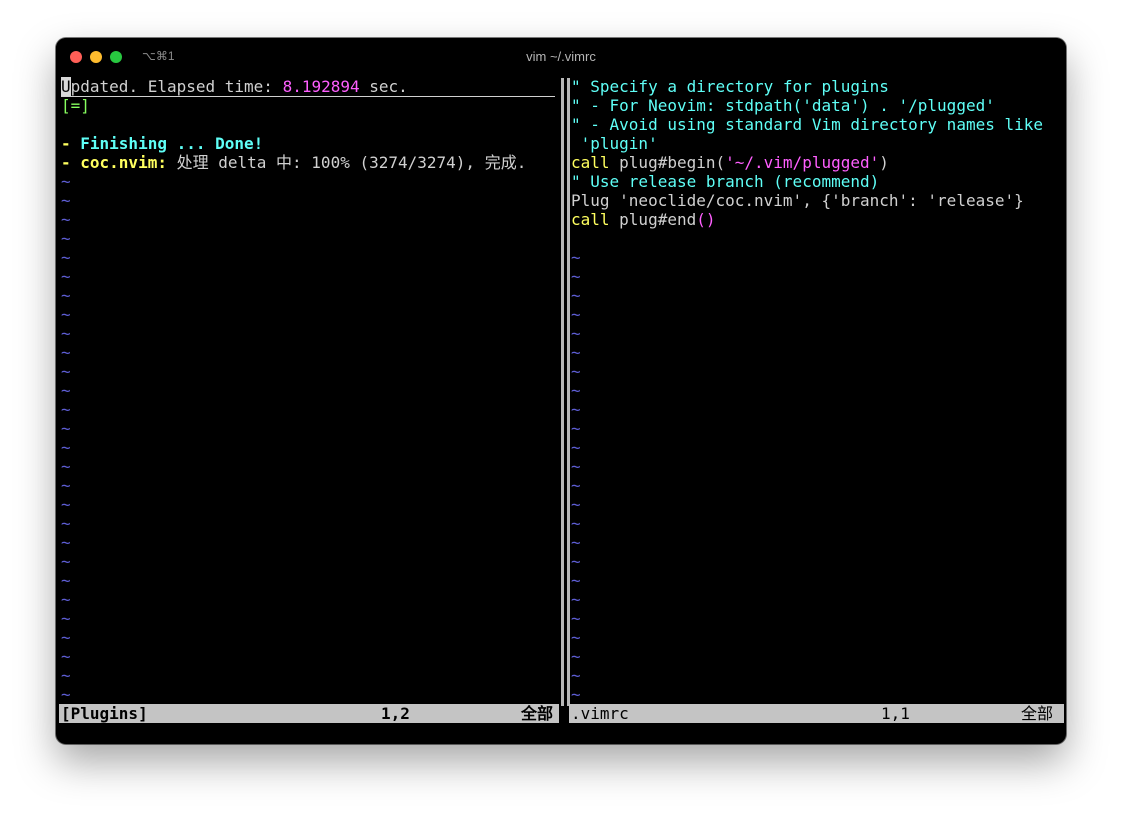 The width and height of the screenshot is (1122, 819). I want to click on elapsed-unit: sec., so click(383, 86).